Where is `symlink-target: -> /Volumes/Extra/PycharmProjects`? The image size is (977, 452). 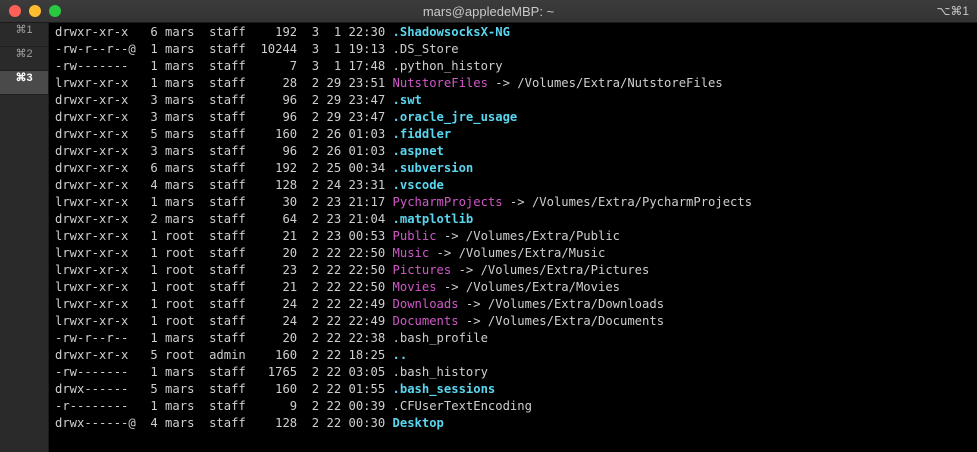
symlink-target: -> /Volumes/Extra/PycharmProjects is located at coordinates (627, 202).